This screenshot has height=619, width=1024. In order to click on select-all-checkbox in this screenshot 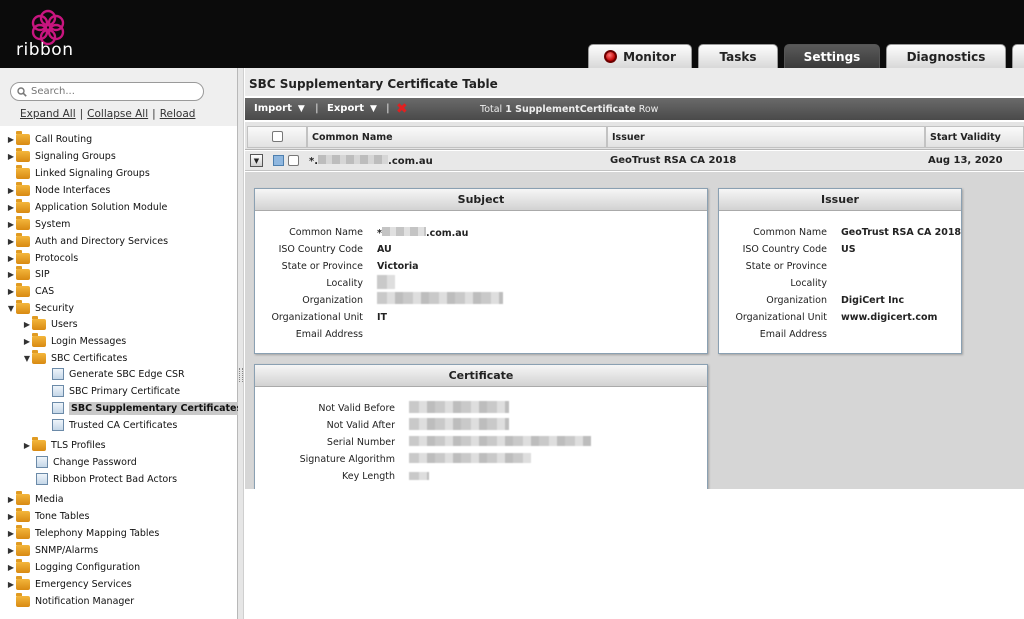, I will do `click(277, 136)`.